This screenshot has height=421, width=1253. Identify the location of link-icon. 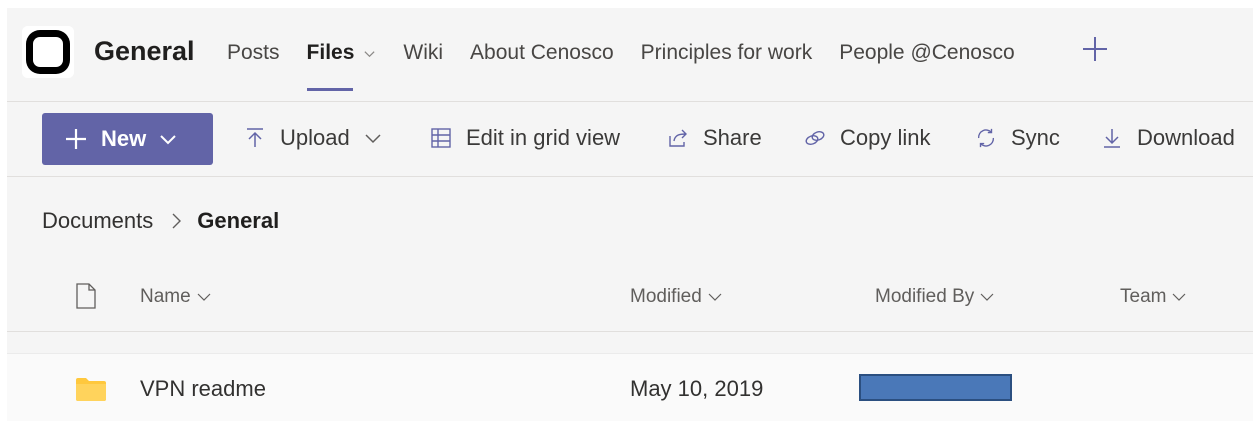
(815, 138).